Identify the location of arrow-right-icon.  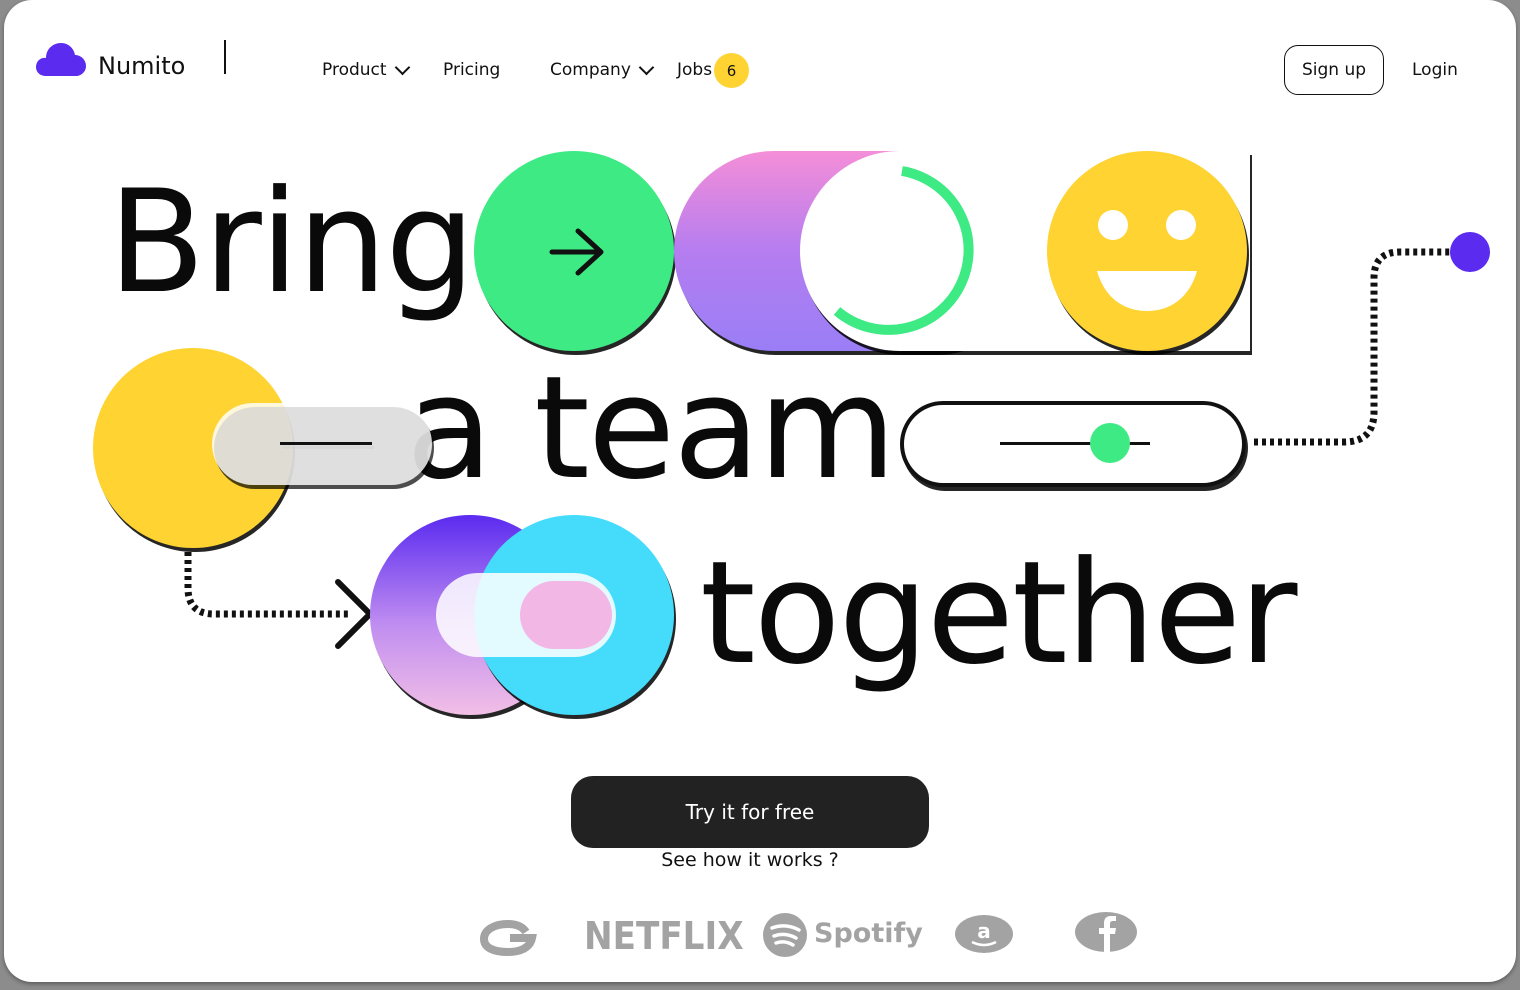
(576, 252).